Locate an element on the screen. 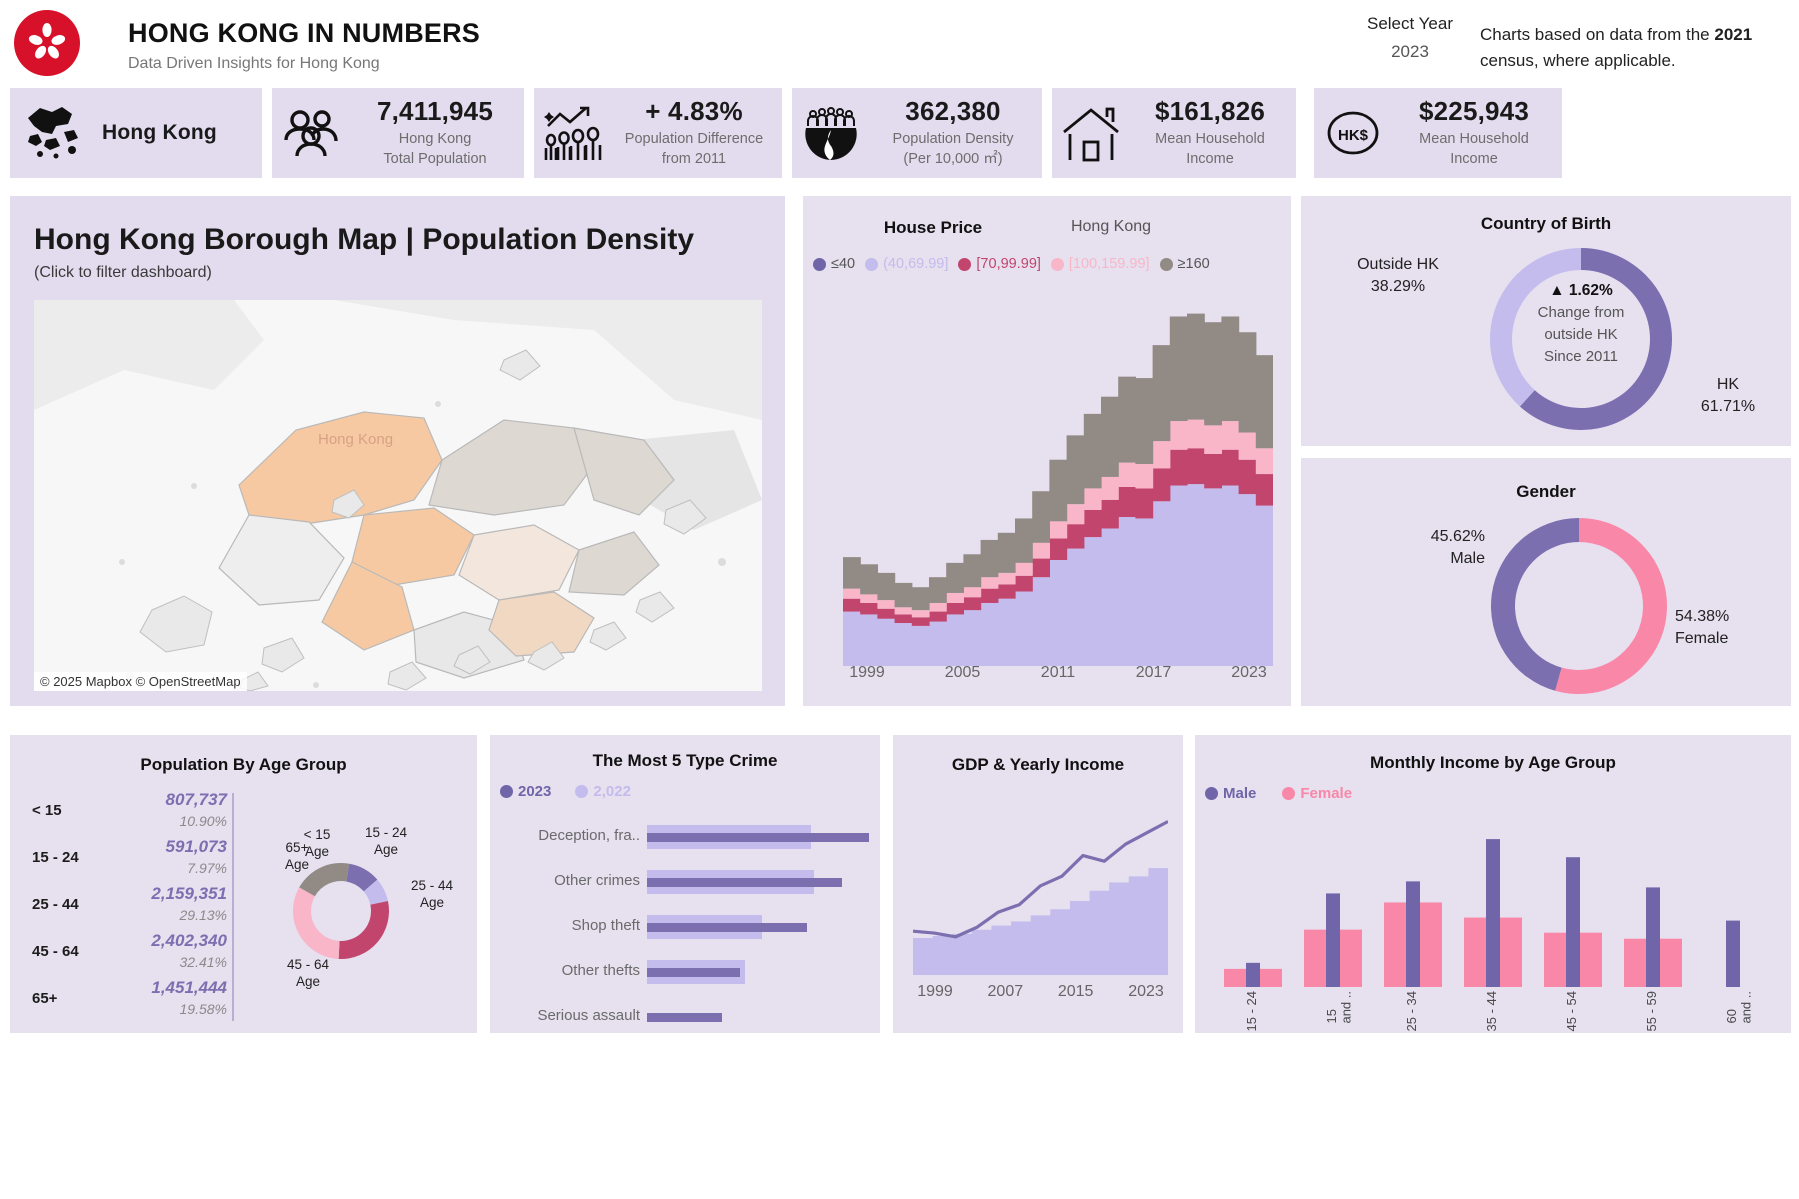 The image size is (1799, 1199). cob-change-value: ▲ 1.62% is located at coordinates (1581, 290).